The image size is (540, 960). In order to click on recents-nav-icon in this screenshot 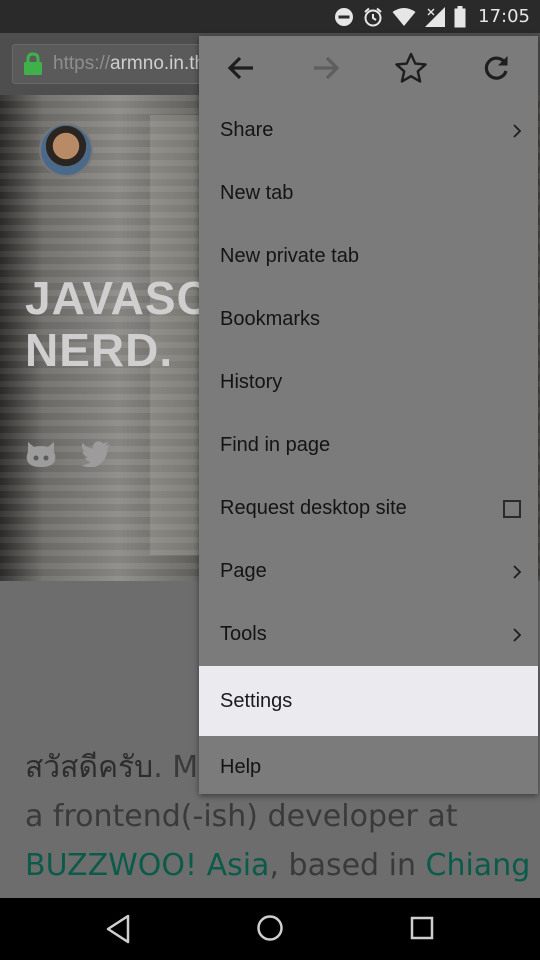, I will do `click(422, 928)`.